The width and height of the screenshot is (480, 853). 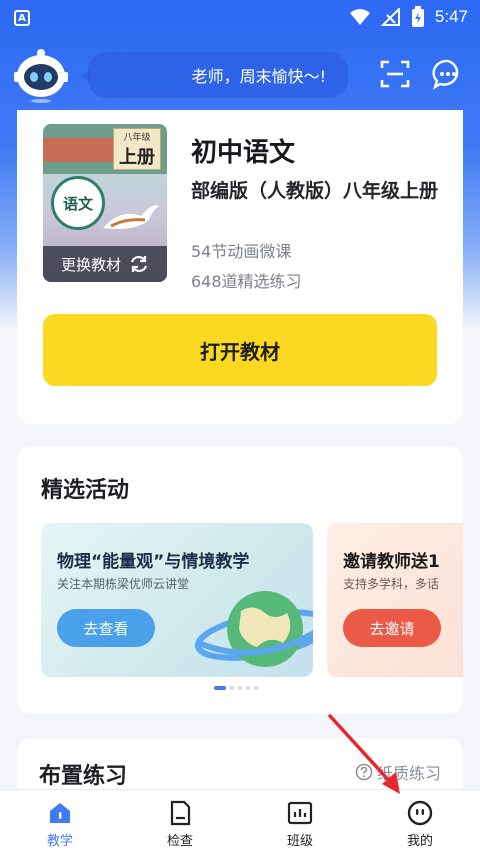 I want to click on teach-icon, so click(x=60, y=813).